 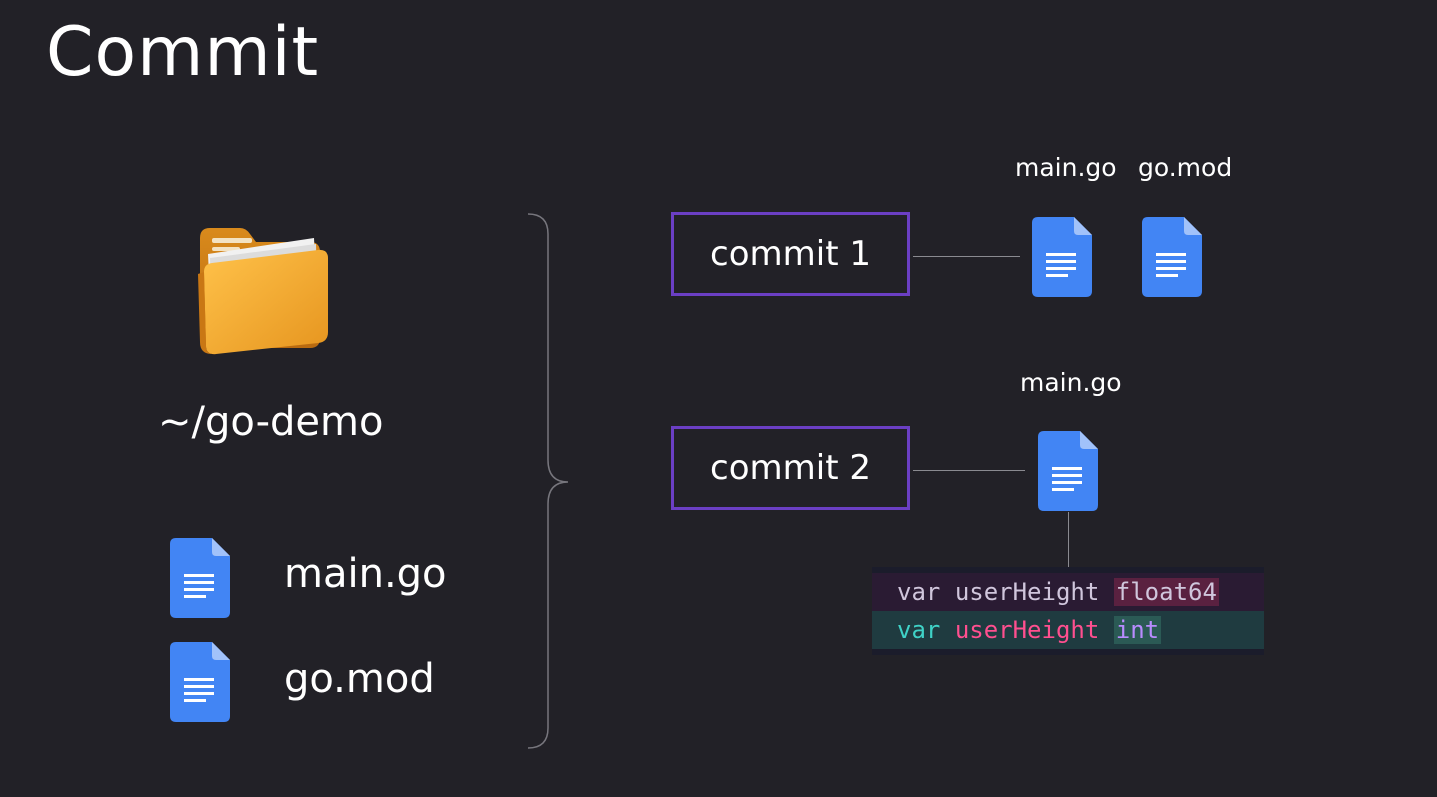 What do you see at coordinates (550, 482) in the screenshot?
I see `brace-connector` at bounding box center [550, 482].